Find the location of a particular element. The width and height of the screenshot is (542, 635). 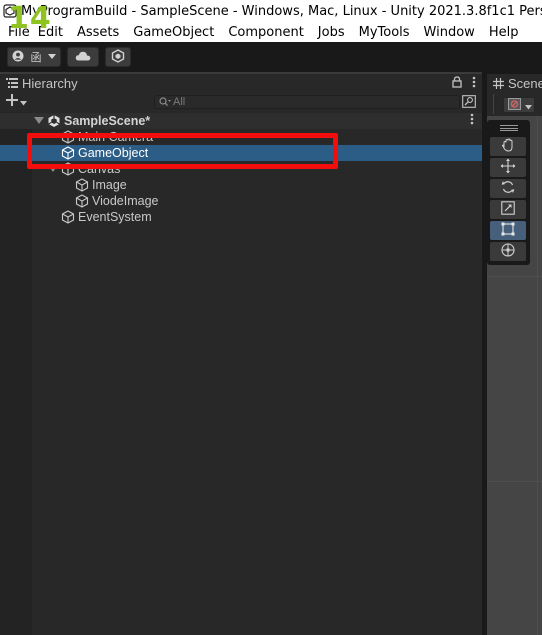

tree-item-eventsystem: EventSystem is located at coordinates (241, 217).